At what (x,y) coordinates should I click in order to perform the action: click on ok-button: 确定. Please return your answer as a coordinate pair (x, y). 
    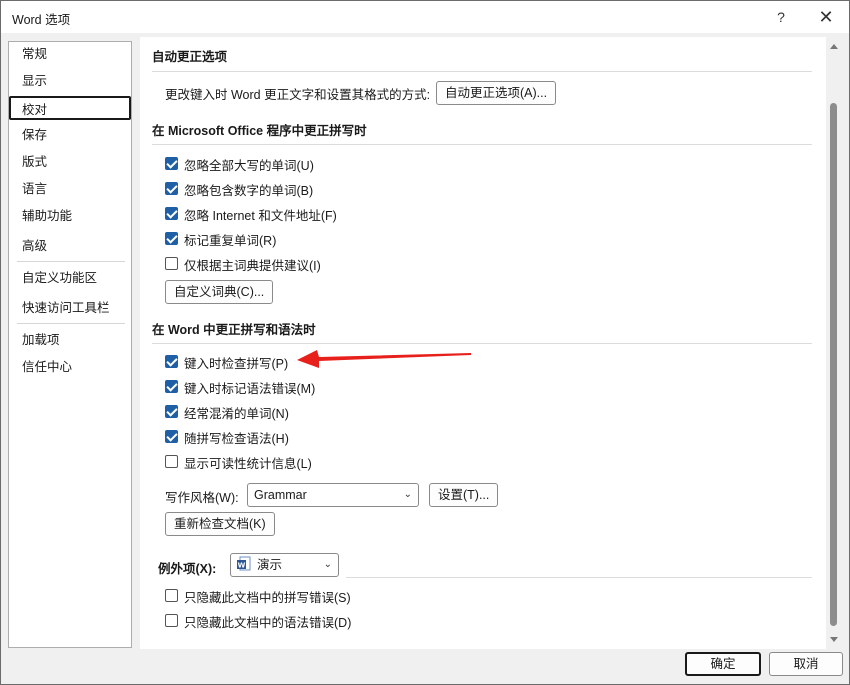
    Looking at the image, I should click on (723, 664).